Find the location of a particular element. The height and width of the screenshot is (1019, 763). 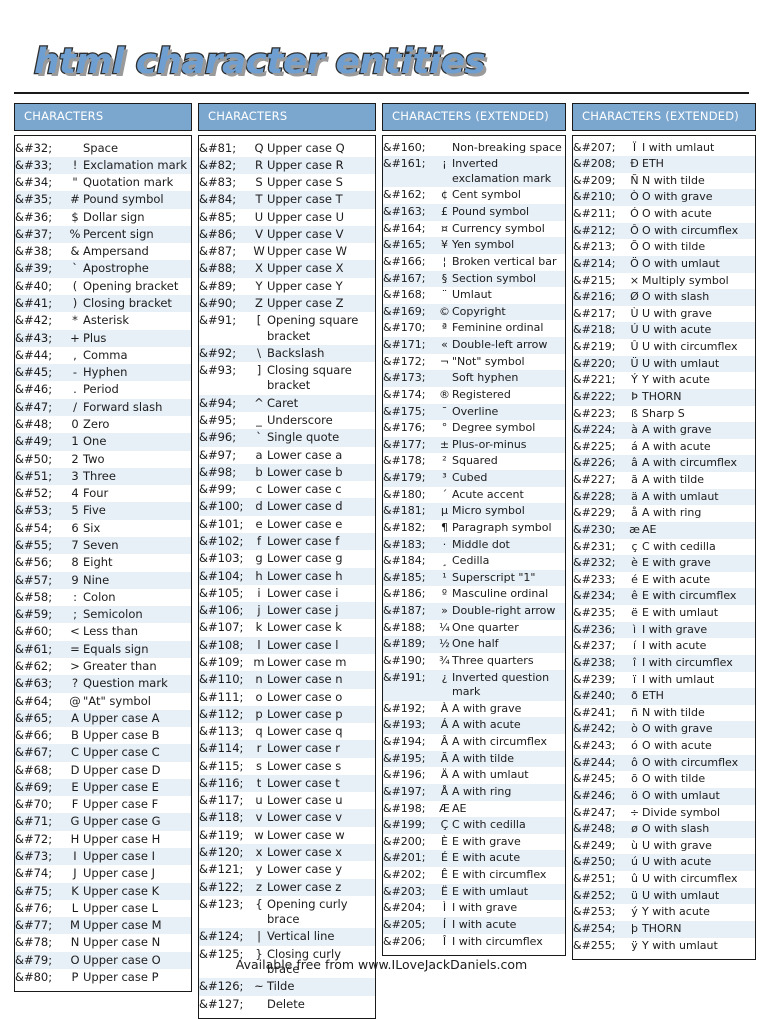

entity-code: &#224; is located at coordinates (600, 430).